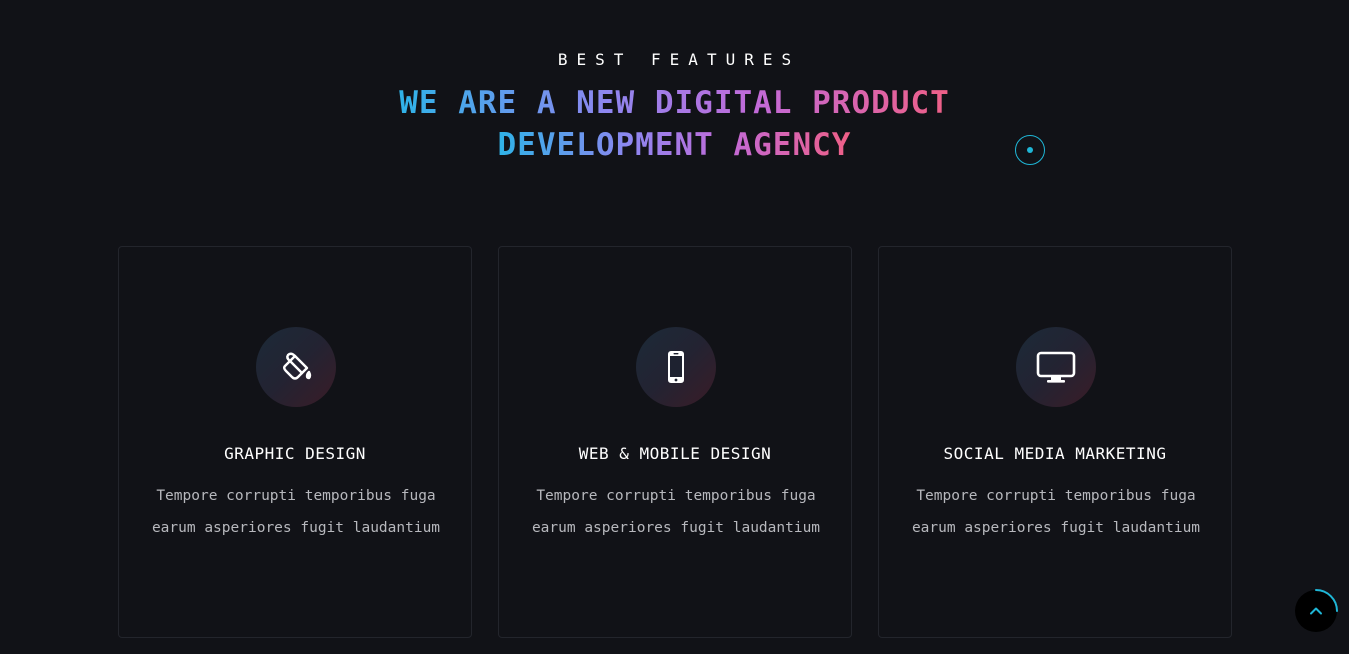  I want to click on headline-line-2: DEVELOPMENT AGENCY, so click(674, 145).